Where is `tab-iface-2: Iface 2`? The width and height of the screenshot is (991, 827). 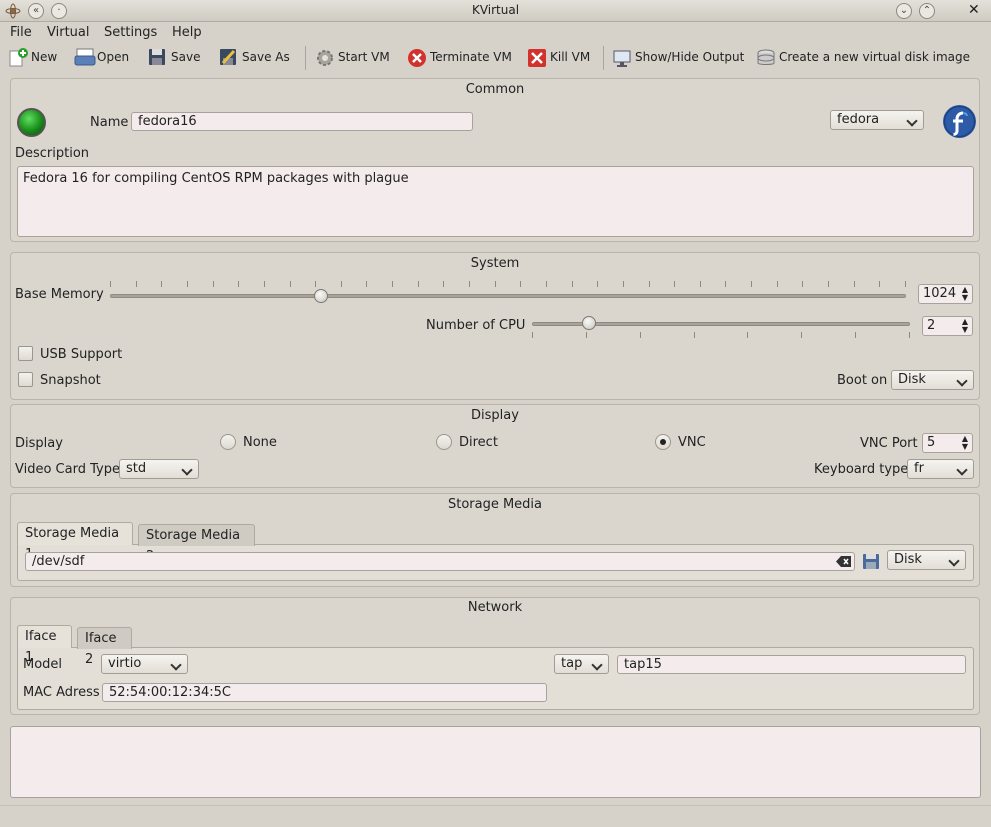
tab-iface-2: Iface 2 is located at coordinates (104, 647).